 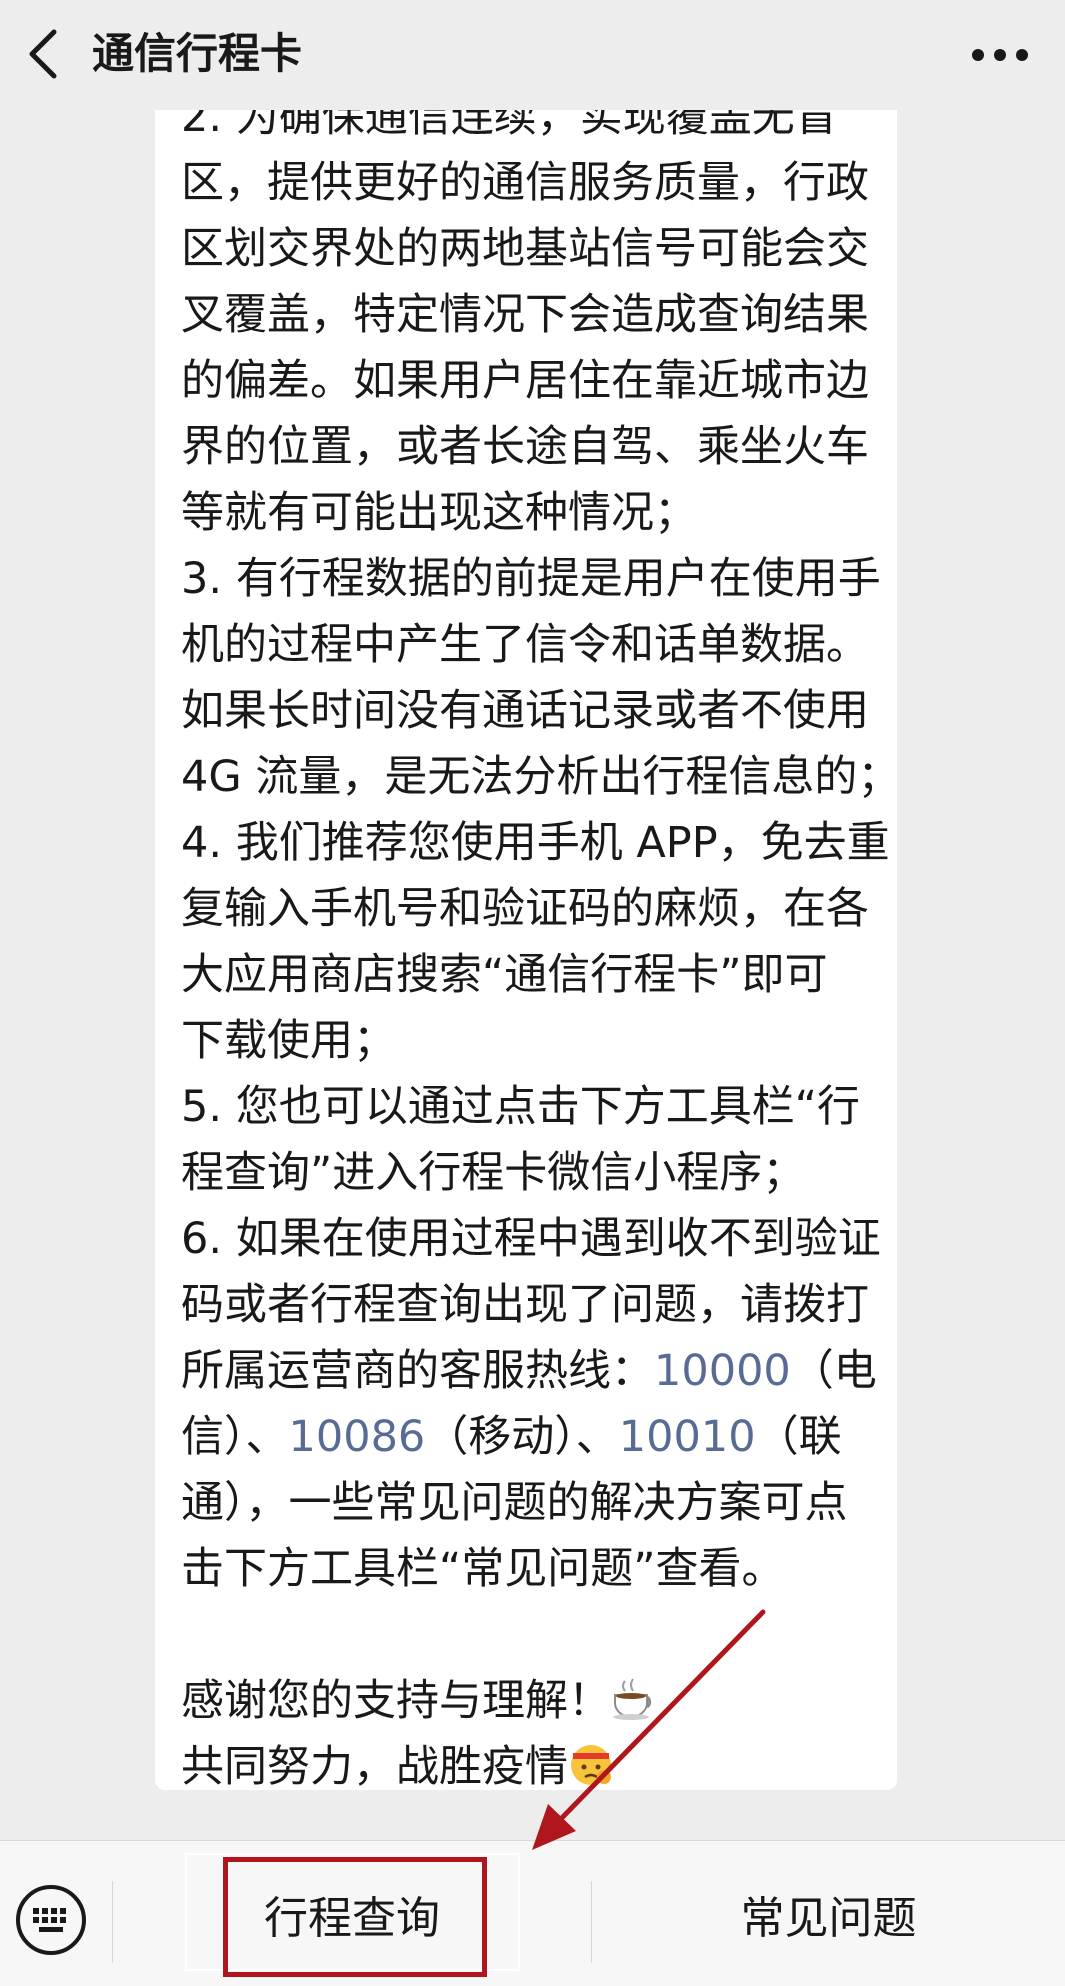 What do you see at coordinates (520, 1107) in the screenshot?
I see `message-line: 5. 您也可以通过点击下方工具栏“行` at bounding box center [520, 1107].